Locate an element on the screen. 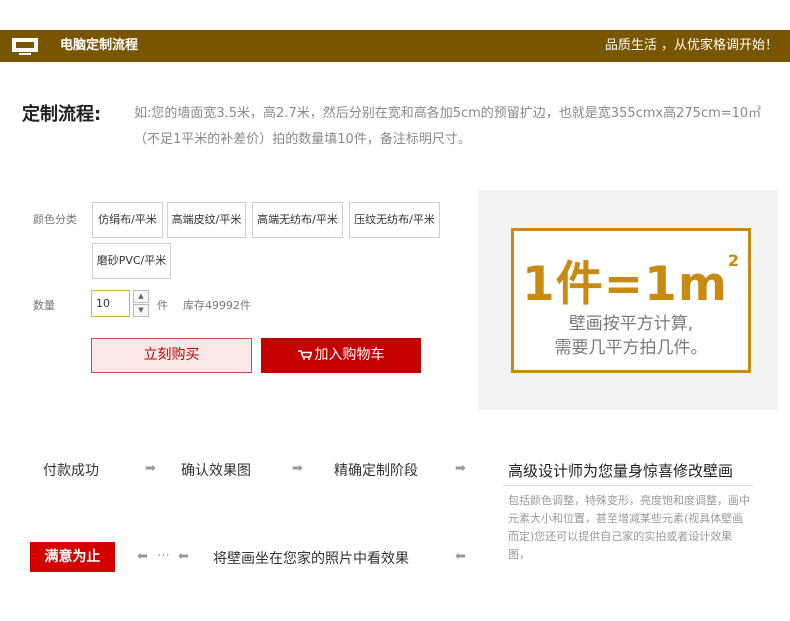 The height and width of the screenshot is (621, 790). add-to-cart-label: 加入购物车 is located at coordinates (349, 355).